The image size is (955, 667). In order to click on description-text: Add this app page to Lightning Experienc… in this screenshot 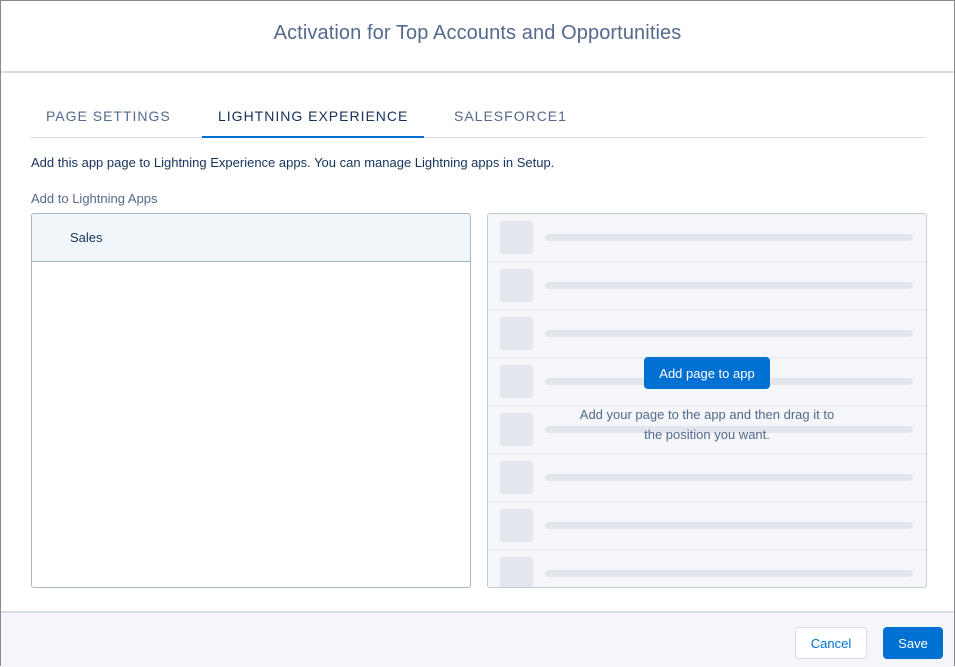, I will do `click(293, 162)`.